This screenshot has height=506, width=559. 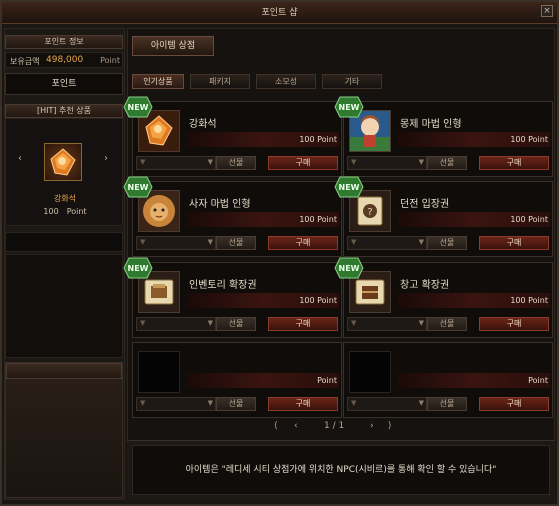 I want to click on next-page-icon: ›, so click(x=372, y=426).